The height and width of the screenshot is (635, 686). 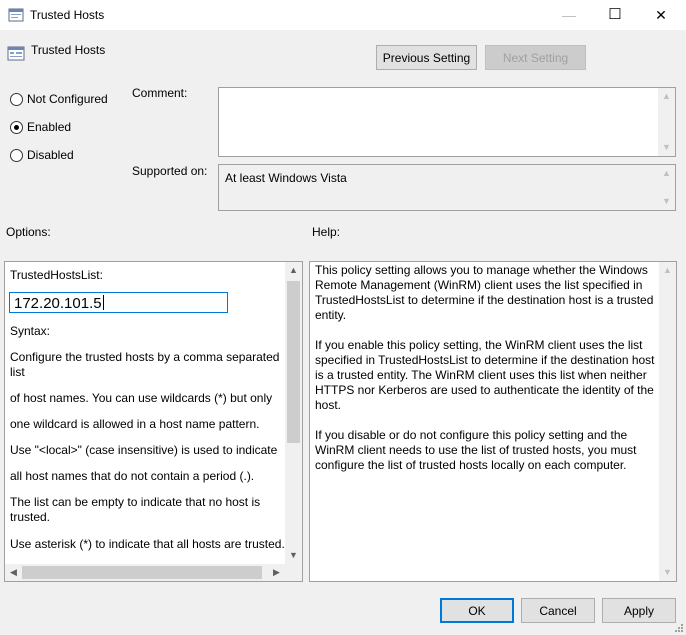 I want to click on supported-on-label: Supported on:, so click(x=170, y=171).